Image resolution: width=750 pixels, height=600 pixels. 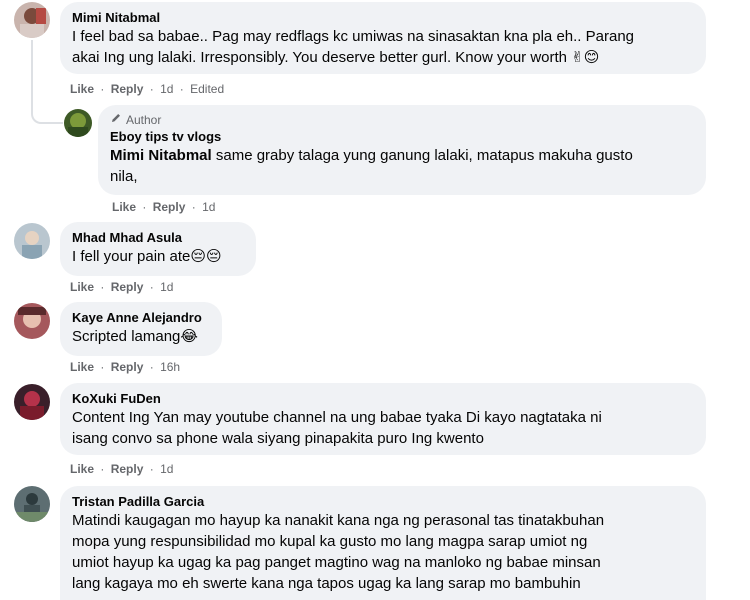 What do you see at coordinates (47, 82) in the screenshot?
I see `thread-connector` at bounding box center [47, 82].